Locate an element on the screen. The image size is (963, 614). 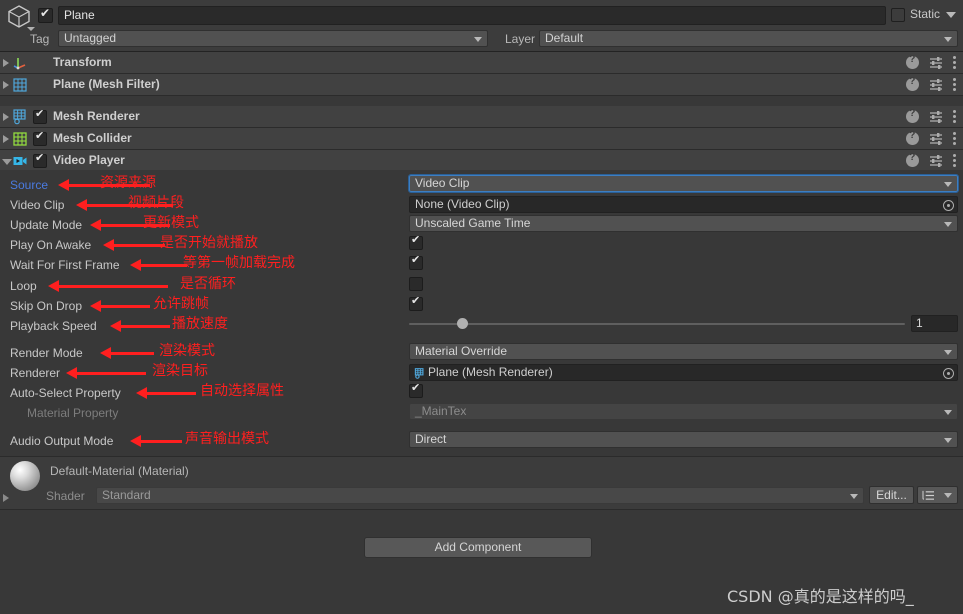
playback-speed-slider-handle is located at coordinates (462, 323).